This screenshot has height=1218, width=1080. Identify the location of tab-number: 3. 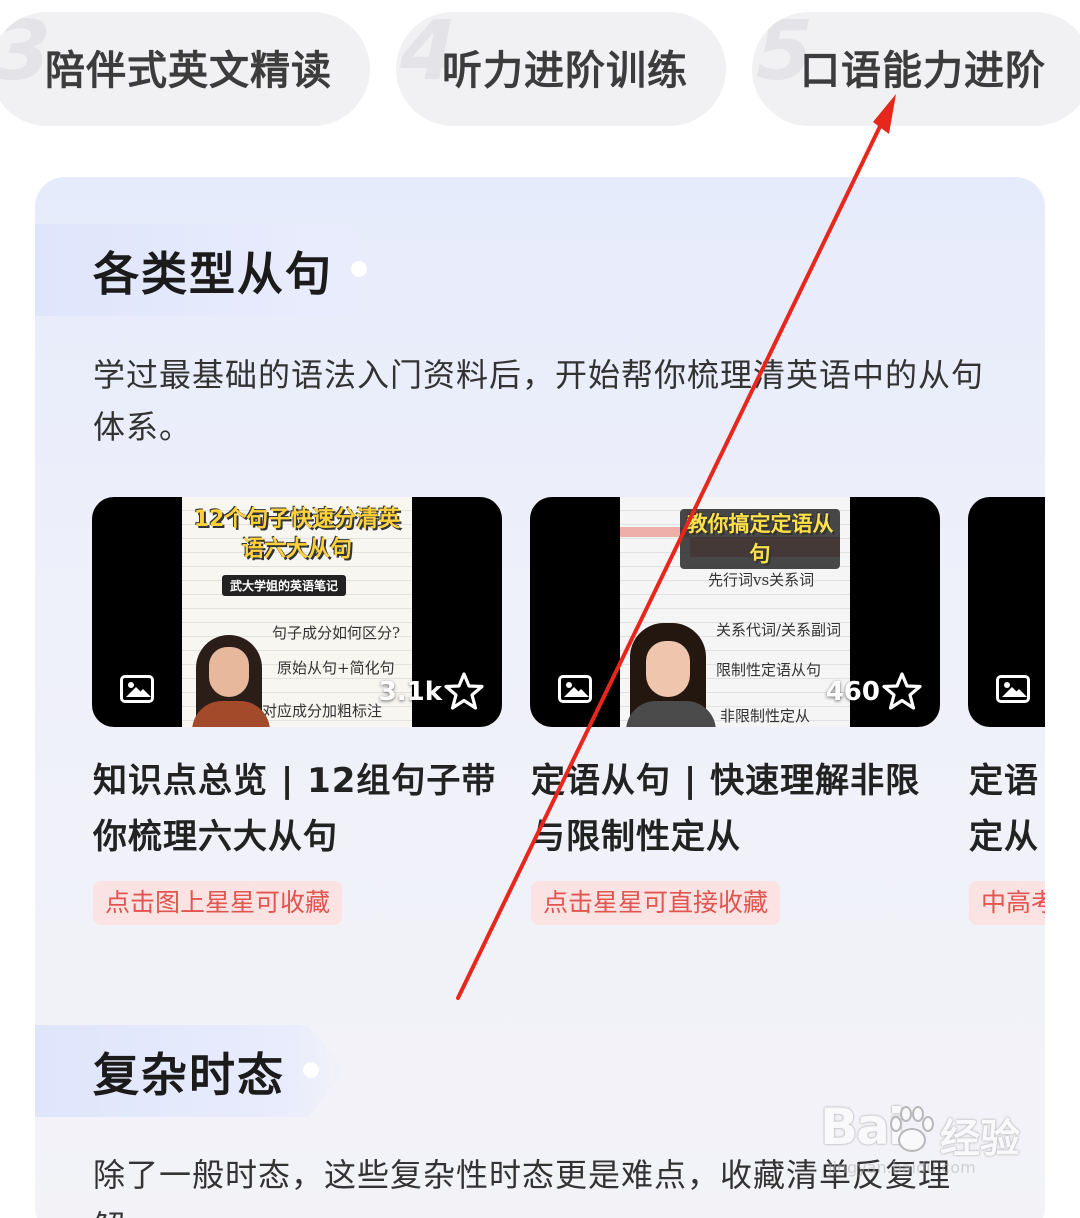
(25, 55).